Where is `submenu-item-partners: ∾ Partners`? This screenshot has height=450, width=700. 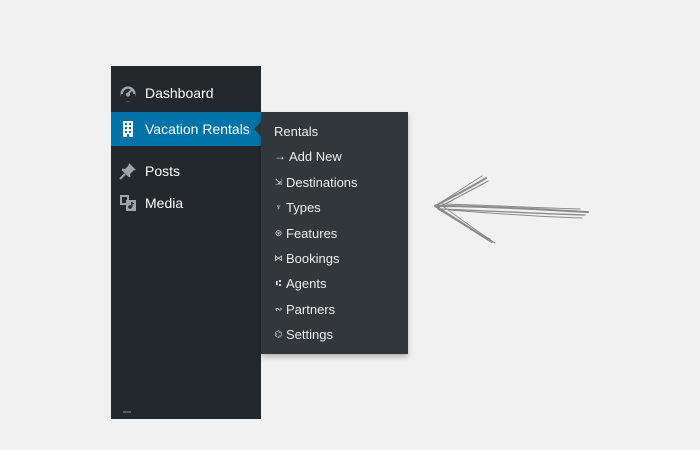 submenu-item-partners: ∾ Partners is located at coordinates (304, 309).